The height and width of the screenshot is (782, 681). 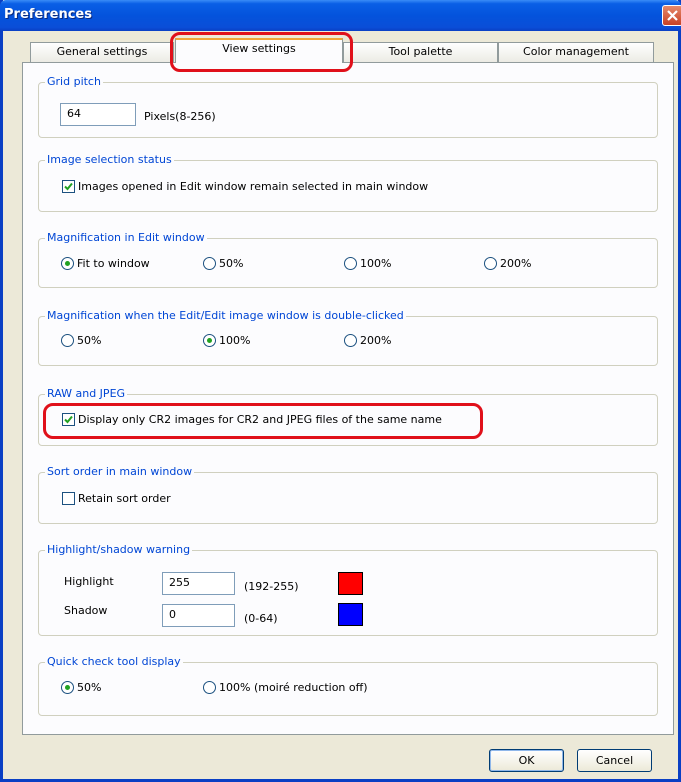 I want to click on tab-label: General settings, so click(x=102, y=51).